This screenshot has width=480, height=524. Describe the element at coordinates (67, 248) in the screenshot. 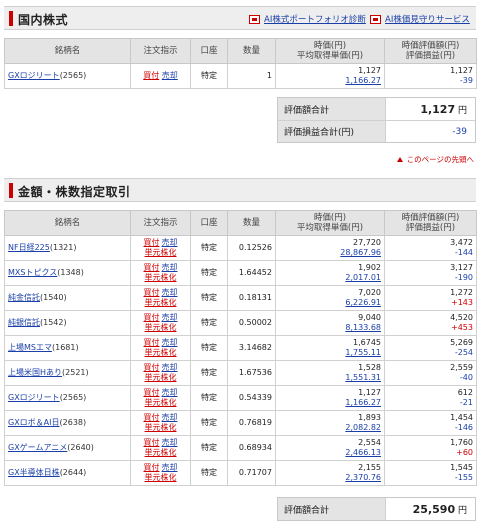

I see `stock-name-cell: NF日経225(1321)` at that location.